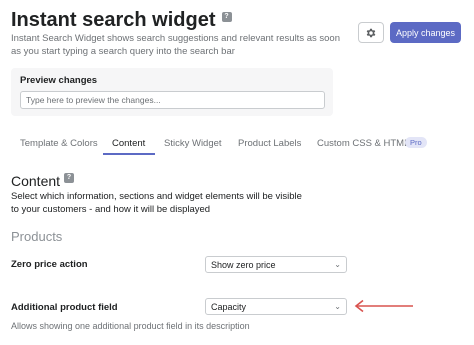 This screenshot has height=345, width=474. I want to click on additional-product-field-select: Capacity ⌄, so click(276, 306).